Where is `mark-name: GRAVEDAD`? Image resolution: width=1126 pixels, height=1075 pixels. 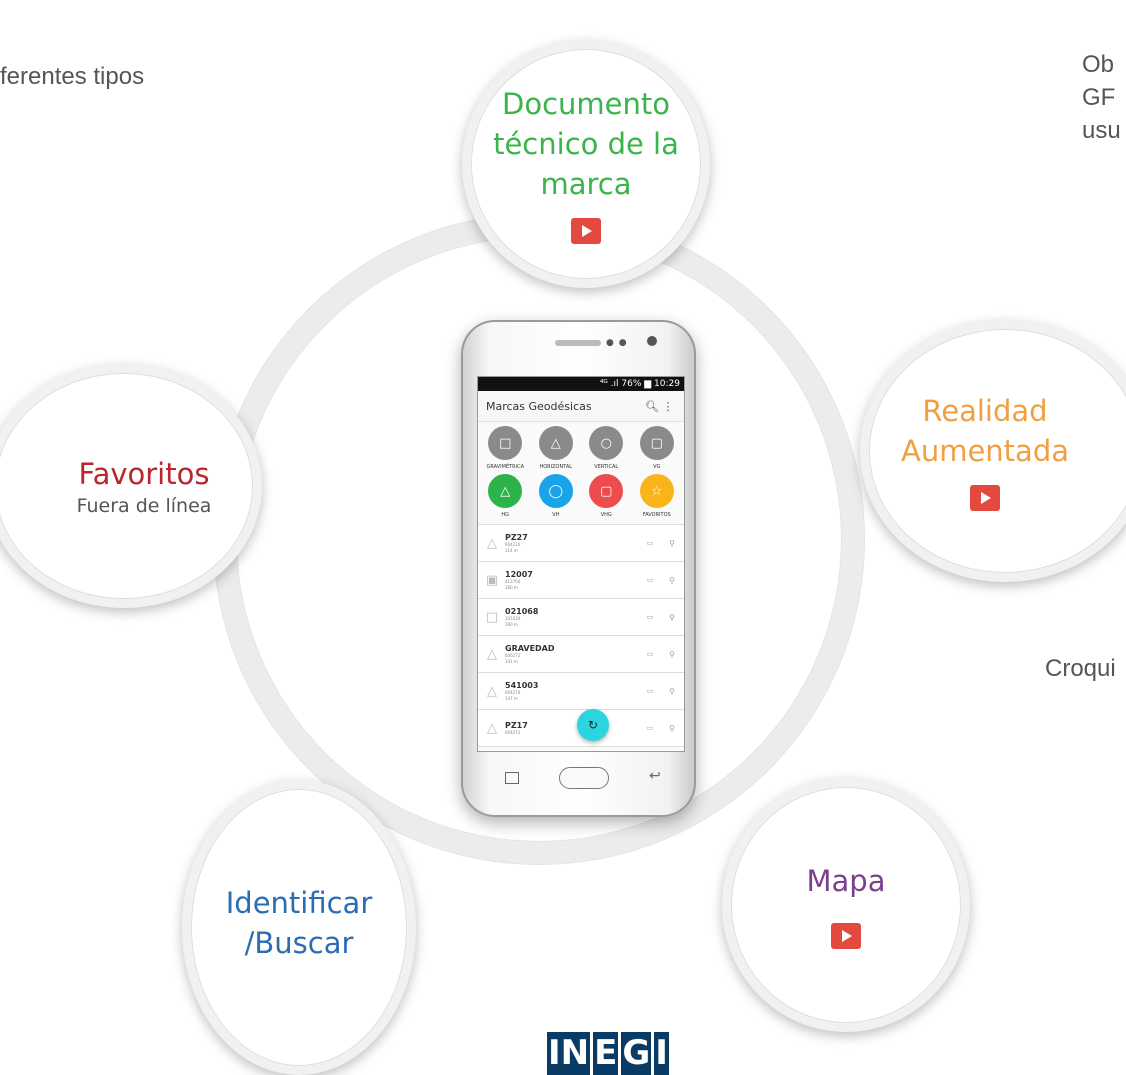
mark-name: GRAVEDAD is located at coordinates (530, 648).